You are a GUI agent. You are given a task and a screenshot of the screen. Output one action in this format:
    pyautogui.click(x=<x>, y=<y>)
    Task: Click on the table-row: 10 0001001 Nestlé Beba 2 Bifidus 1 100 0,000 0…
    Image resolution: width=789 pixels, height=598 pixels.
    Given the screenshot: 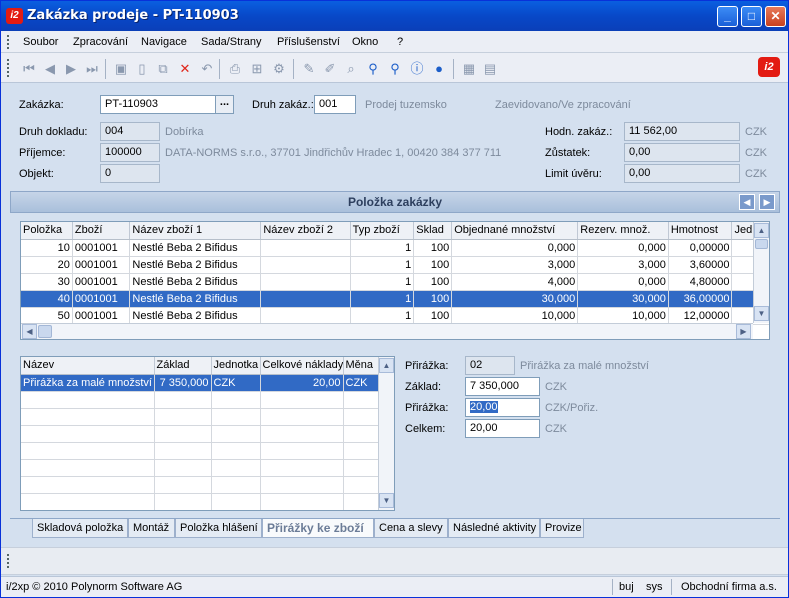 What is the action you would take?
    pyautogui.click(x=395, y=248)
    